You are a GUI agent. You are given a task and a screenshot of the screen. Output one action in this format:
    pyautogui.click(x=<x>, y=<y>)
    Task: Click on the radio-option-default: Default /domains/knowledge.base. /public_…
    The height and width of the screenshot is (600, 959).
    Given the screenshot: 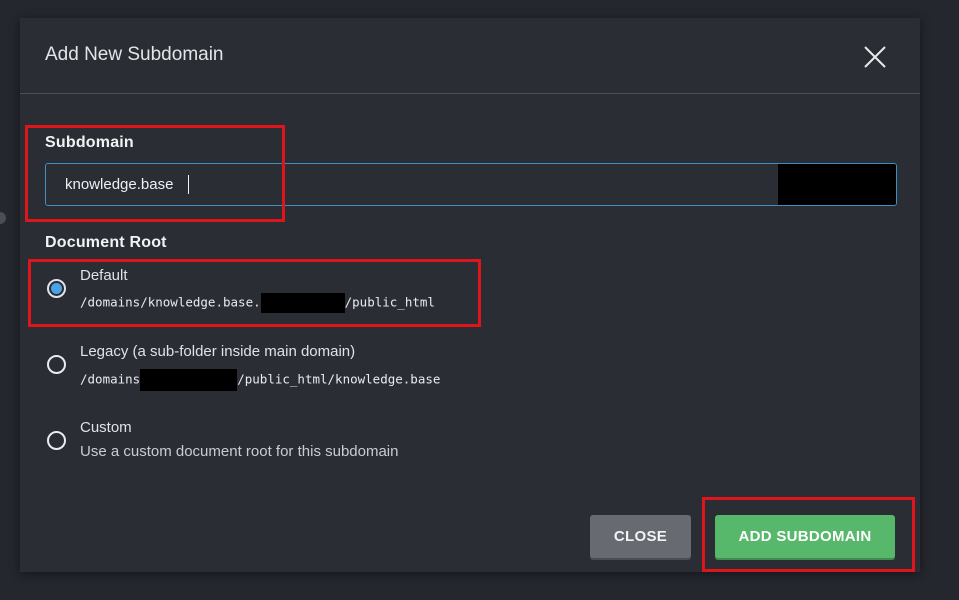 What is the action you would take?
    pyautogui.click(x=260, y=291)
    